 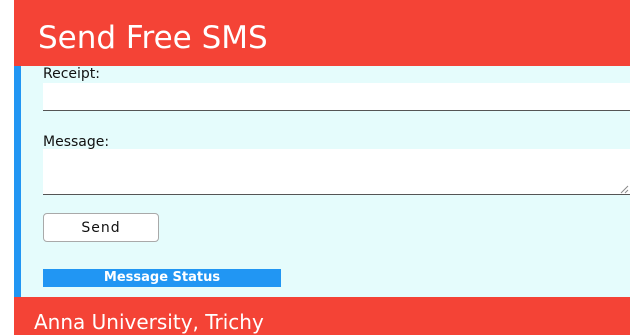 I want to click on message-label: Message:, so click(x=76, y=142).